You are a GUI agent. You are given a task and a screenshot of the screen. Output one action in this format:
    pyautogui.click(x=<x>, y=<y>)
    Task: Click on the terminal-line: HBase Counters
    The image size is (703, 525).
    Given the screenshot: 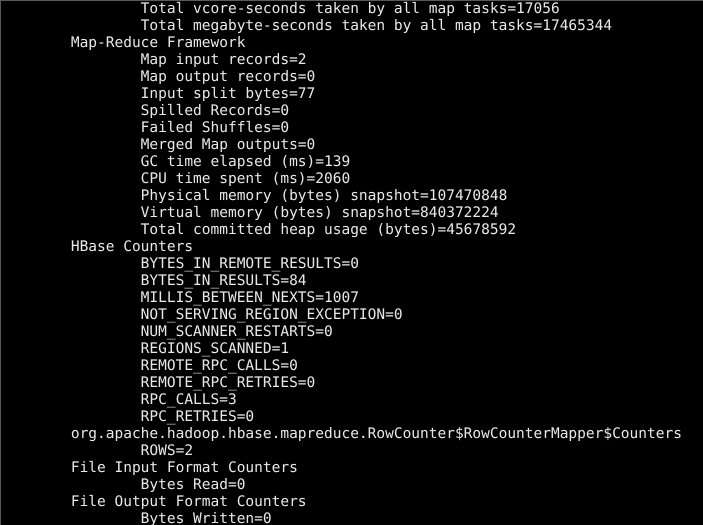 What is the action you would take?
    pyautogui.click(x=97, y=247)
    